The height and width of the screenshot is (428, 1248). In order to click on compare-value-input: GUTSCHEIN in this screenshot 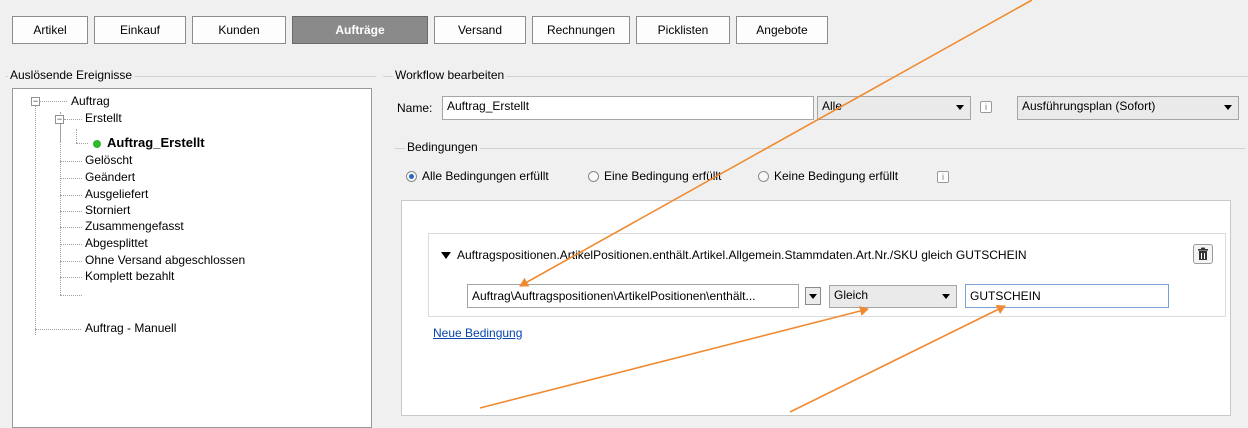, I will do `click(1067, 296)`.